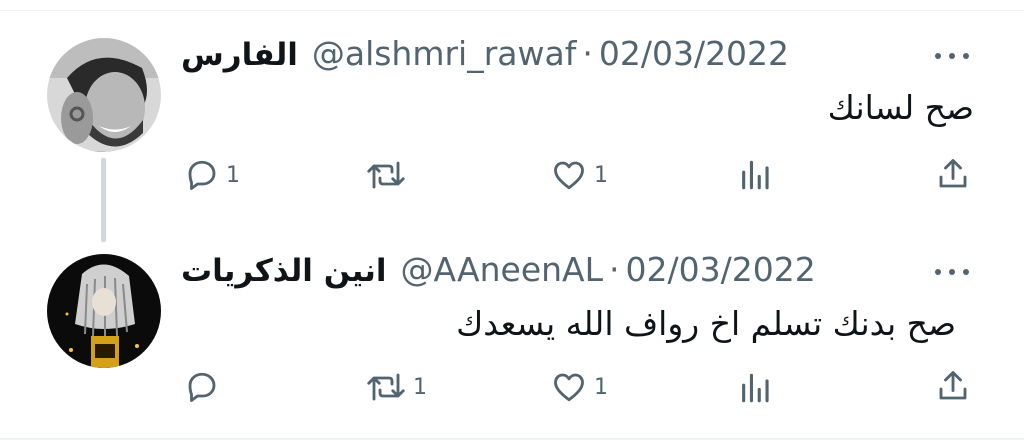 This screenshot has width=1024, height=442. I want to click on retweet-icon, so click(386, 387).